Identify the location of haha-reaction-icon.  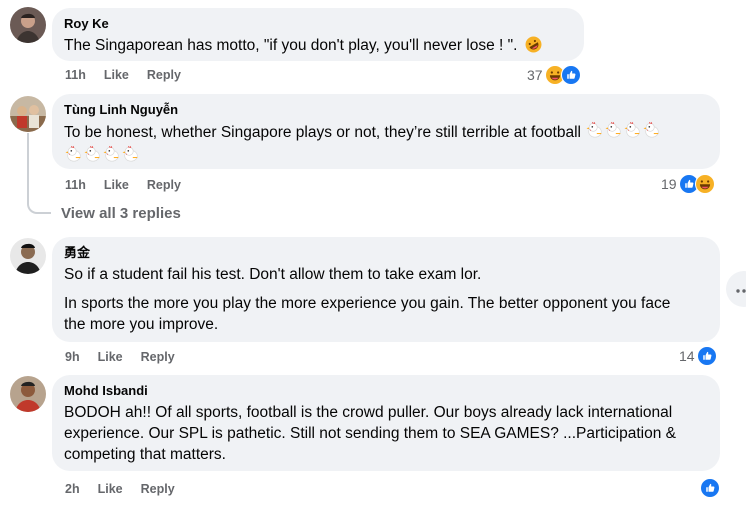
(704, 184).